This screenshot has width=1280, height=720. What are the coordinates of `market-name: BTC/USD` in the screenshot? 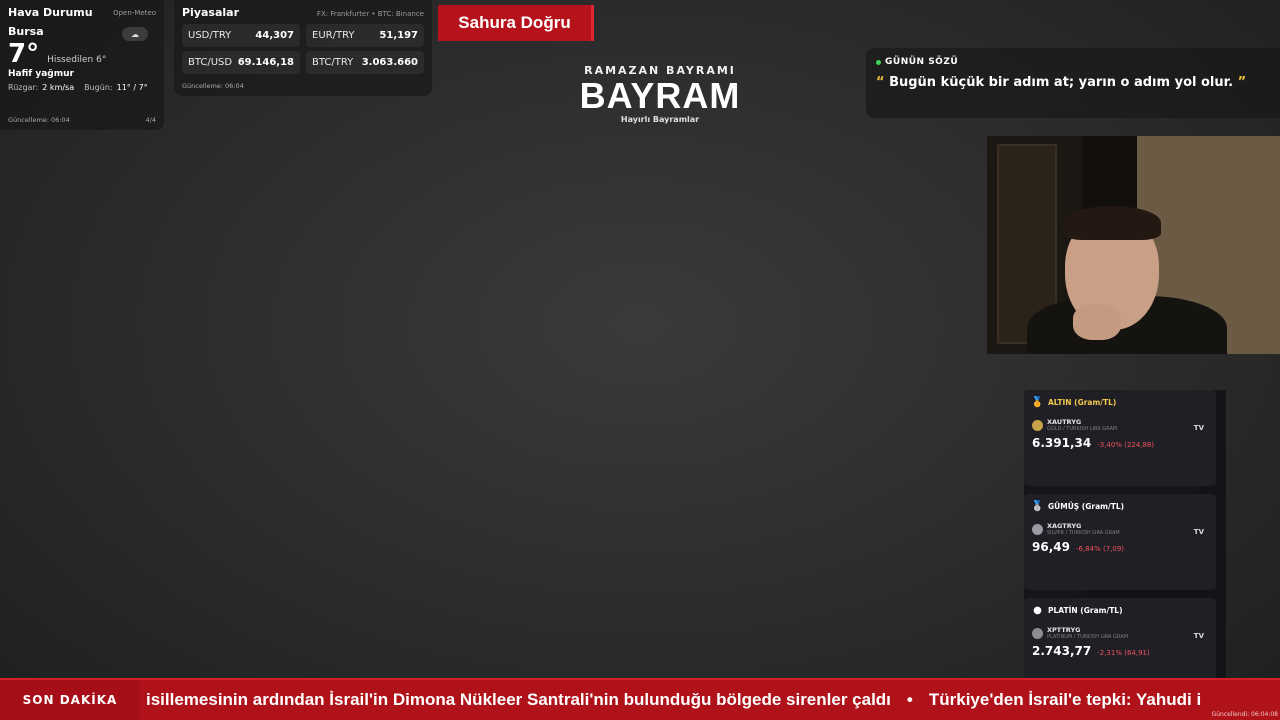 It's located at (210, 62).